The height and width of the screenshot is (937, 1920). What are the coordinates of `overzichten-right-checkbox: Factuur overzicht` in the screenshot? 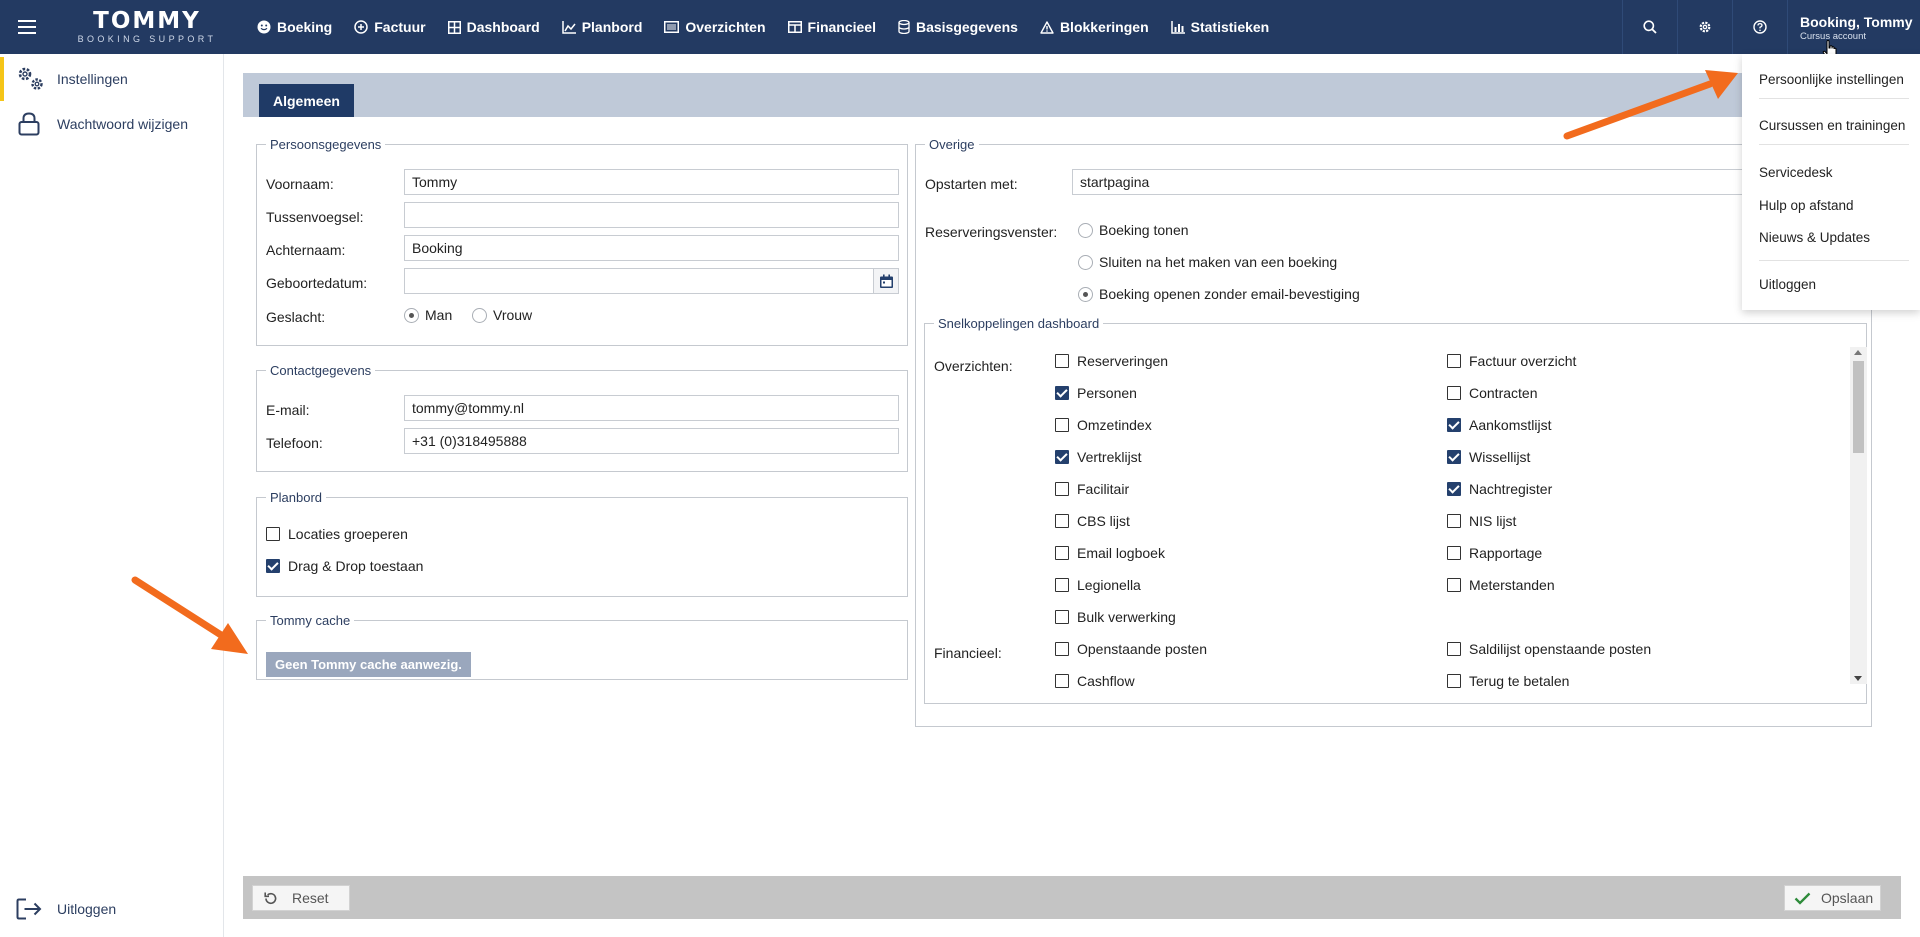 It's located at (1511, 361).